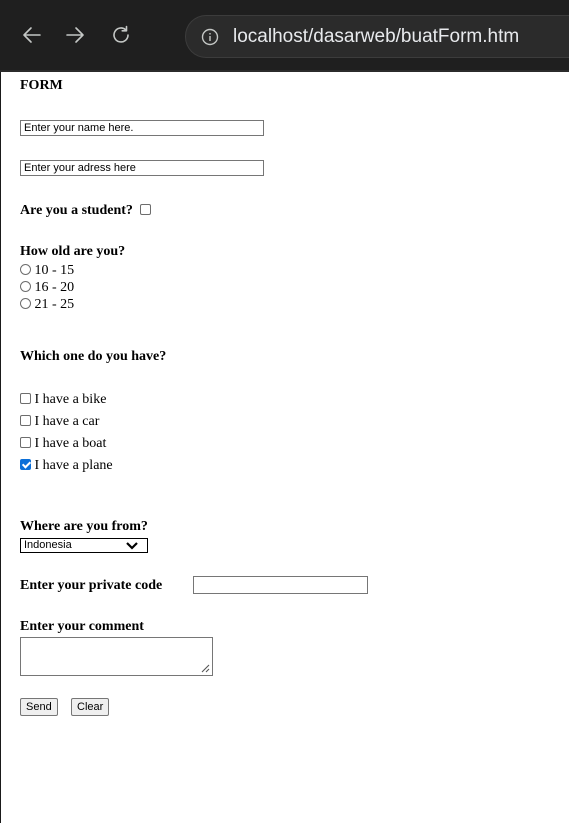 This screenshot has width=569, height=823. What do you see at coordinates (132, 546) in the screenshot?
I see `chevron-down-icon` at bounding box center [132, 546].